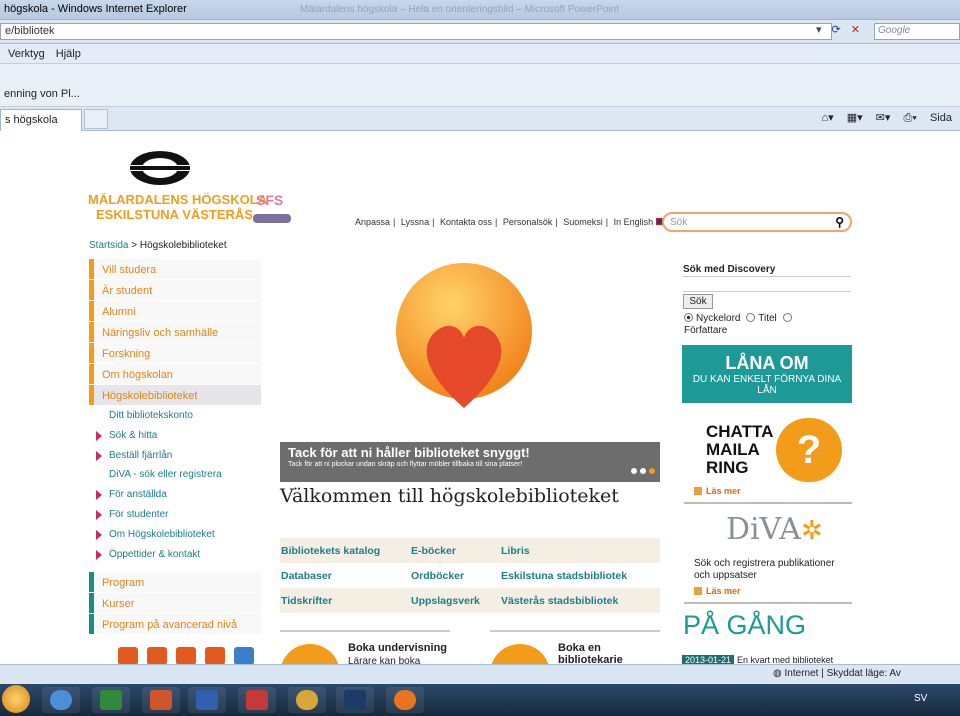  Describe the element at coordinates (272, 212) in the screenshot. I see `sfs-studentstad-logo: SFS` at that location.